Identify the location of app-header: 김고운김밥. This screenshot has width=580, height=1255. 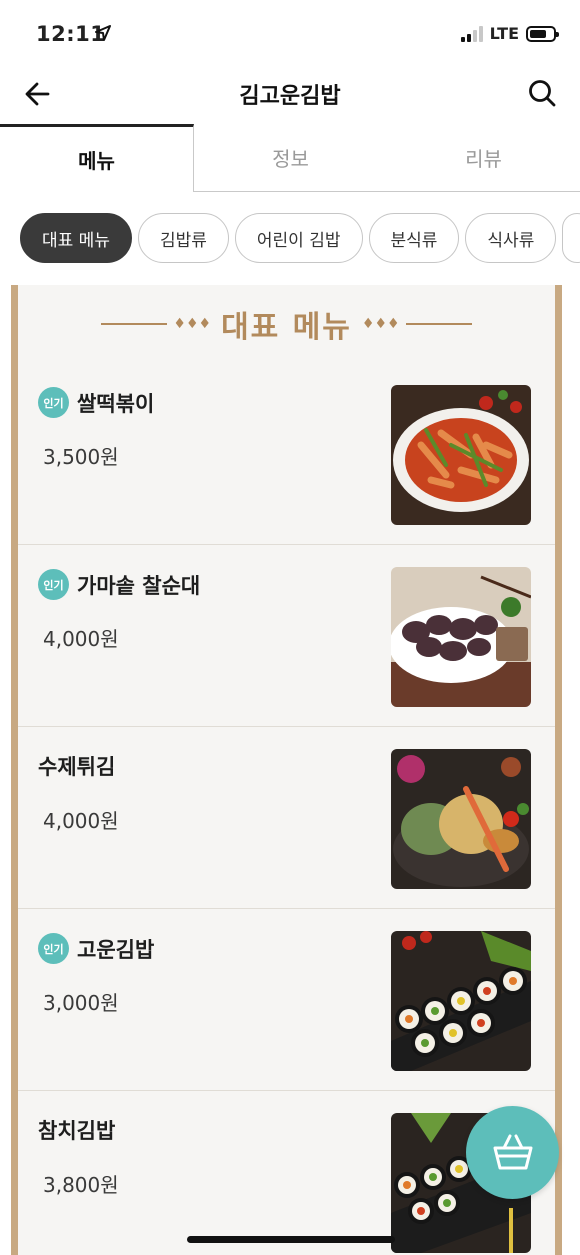
(290, 95).